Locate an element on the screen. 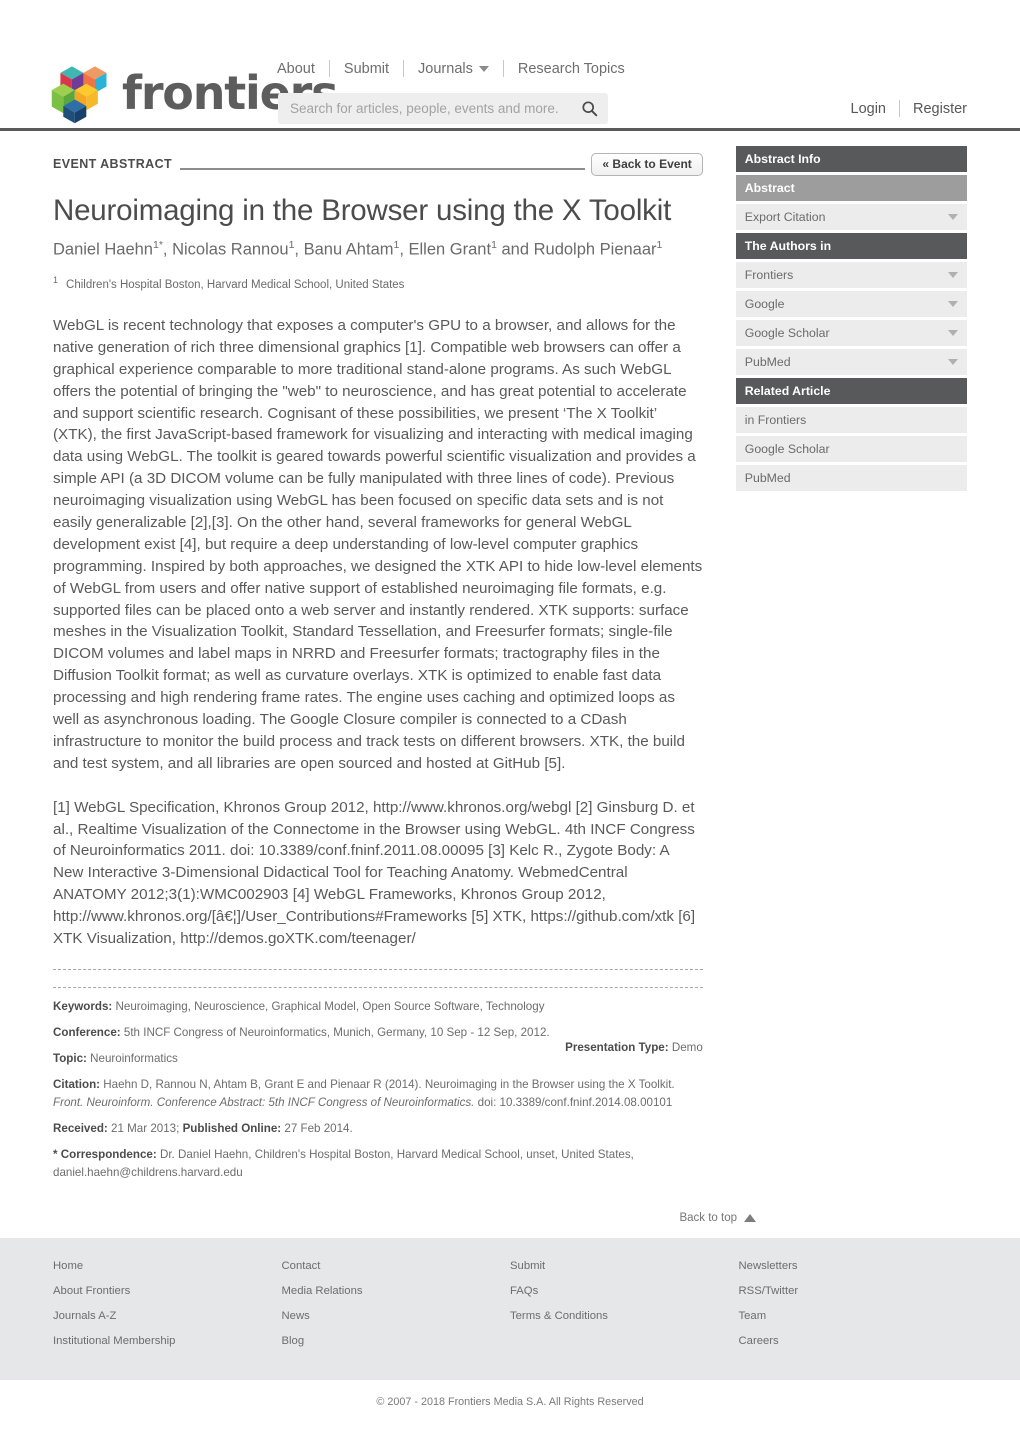 Image resolution: width=1020 pixels, height=1443 pixels. register-link: Register is located at coordinates (933, 109).